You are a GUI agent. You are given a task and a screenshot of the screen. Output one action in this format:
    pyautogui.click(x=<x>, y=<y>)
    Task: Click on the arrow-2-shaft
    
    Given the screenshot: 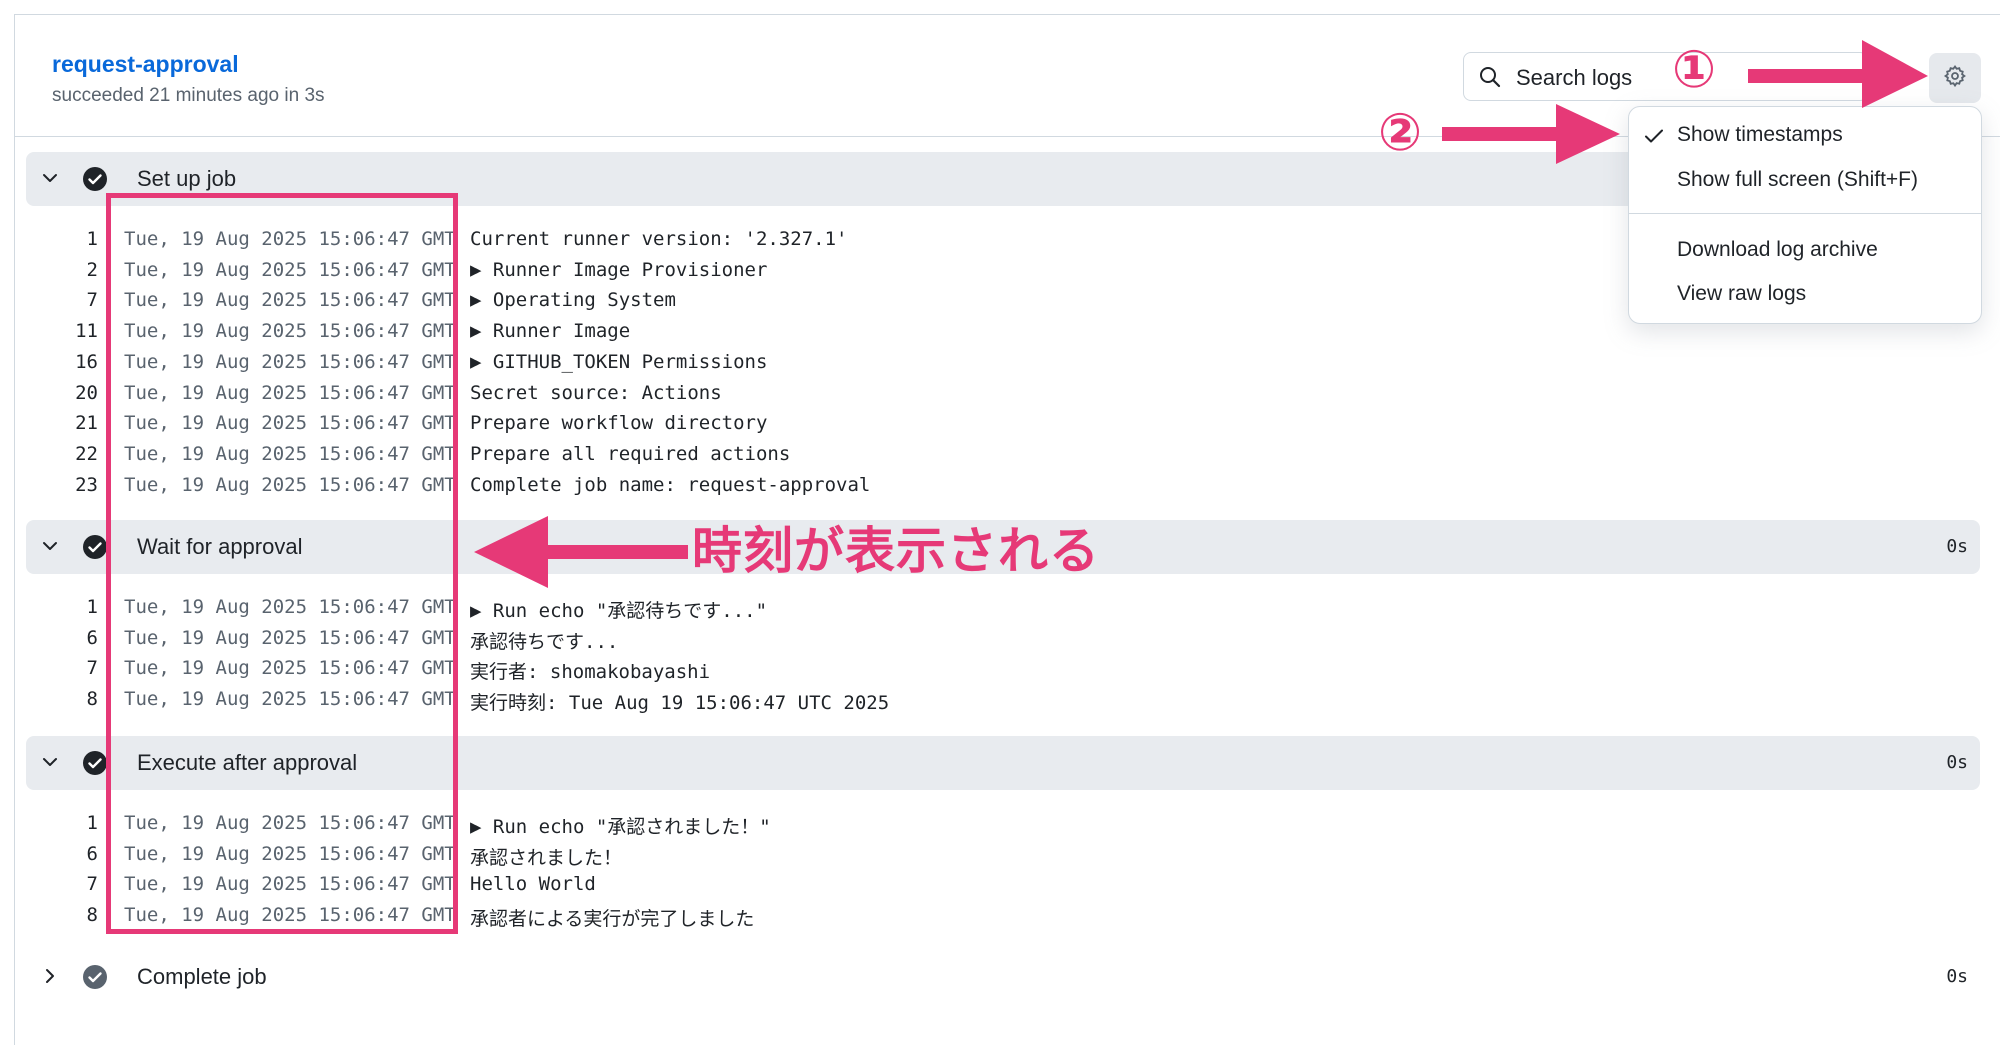 What is the action you would take?
    pyautogui.click(x=1502, y=134)
    